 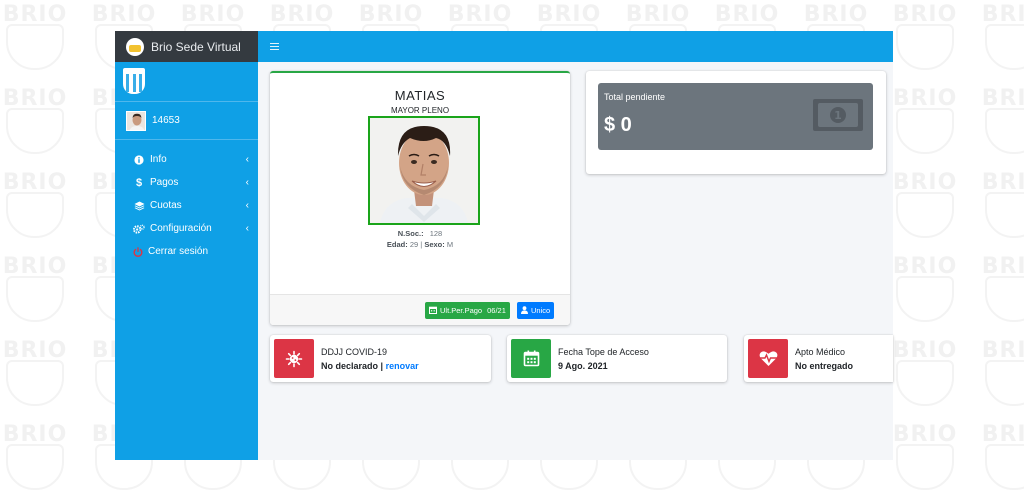 I want to click on edad-value: 29, so click(x=414, y=244).